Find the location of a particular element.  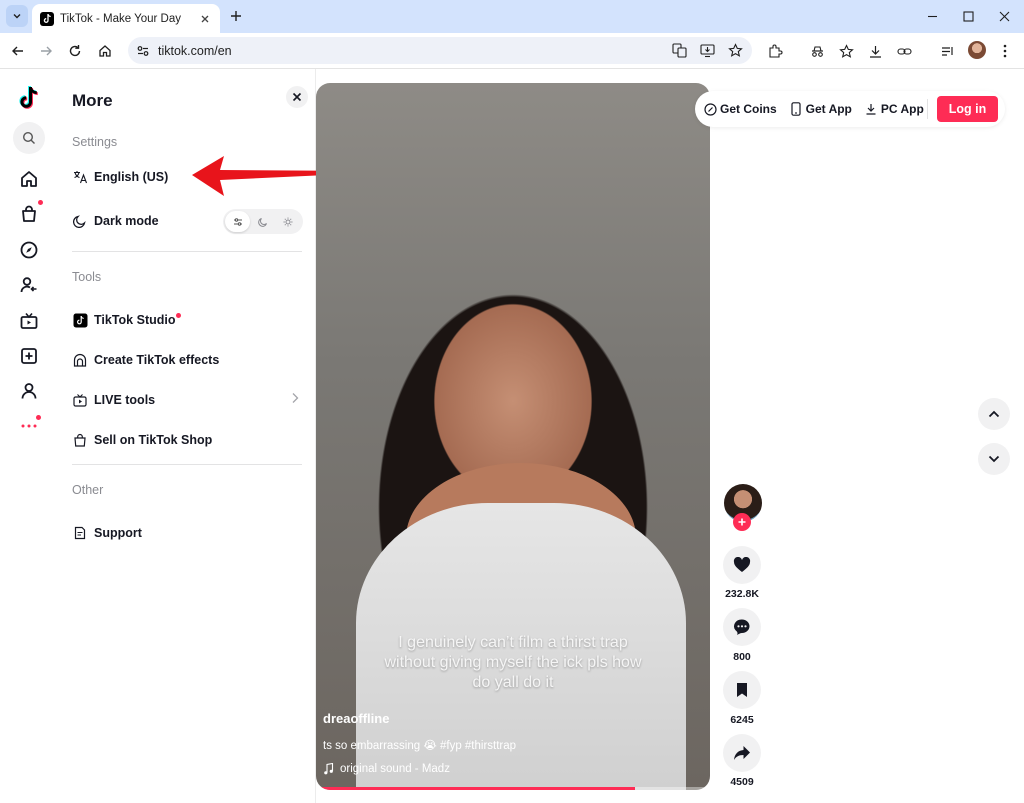

home-nav-button is located at coordinates (29, 179).